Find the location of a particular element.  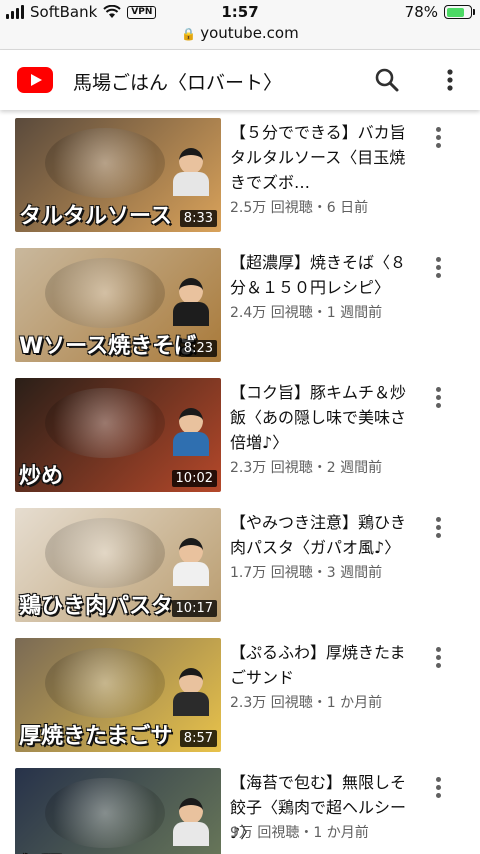

thumbnail-caption: 炒め is located at coordinates (41, 476).